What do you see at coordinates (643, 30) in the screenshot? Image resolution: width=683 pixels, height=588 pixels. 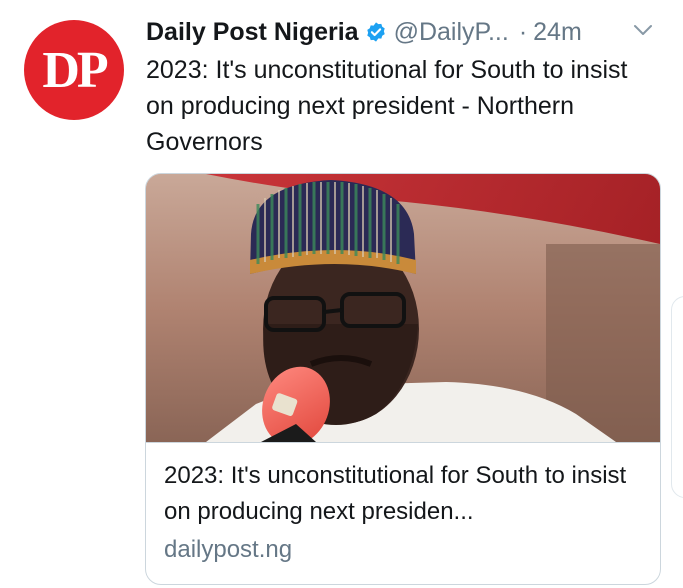 I see `chevron-down-icon` at bounding box center [643, 30].